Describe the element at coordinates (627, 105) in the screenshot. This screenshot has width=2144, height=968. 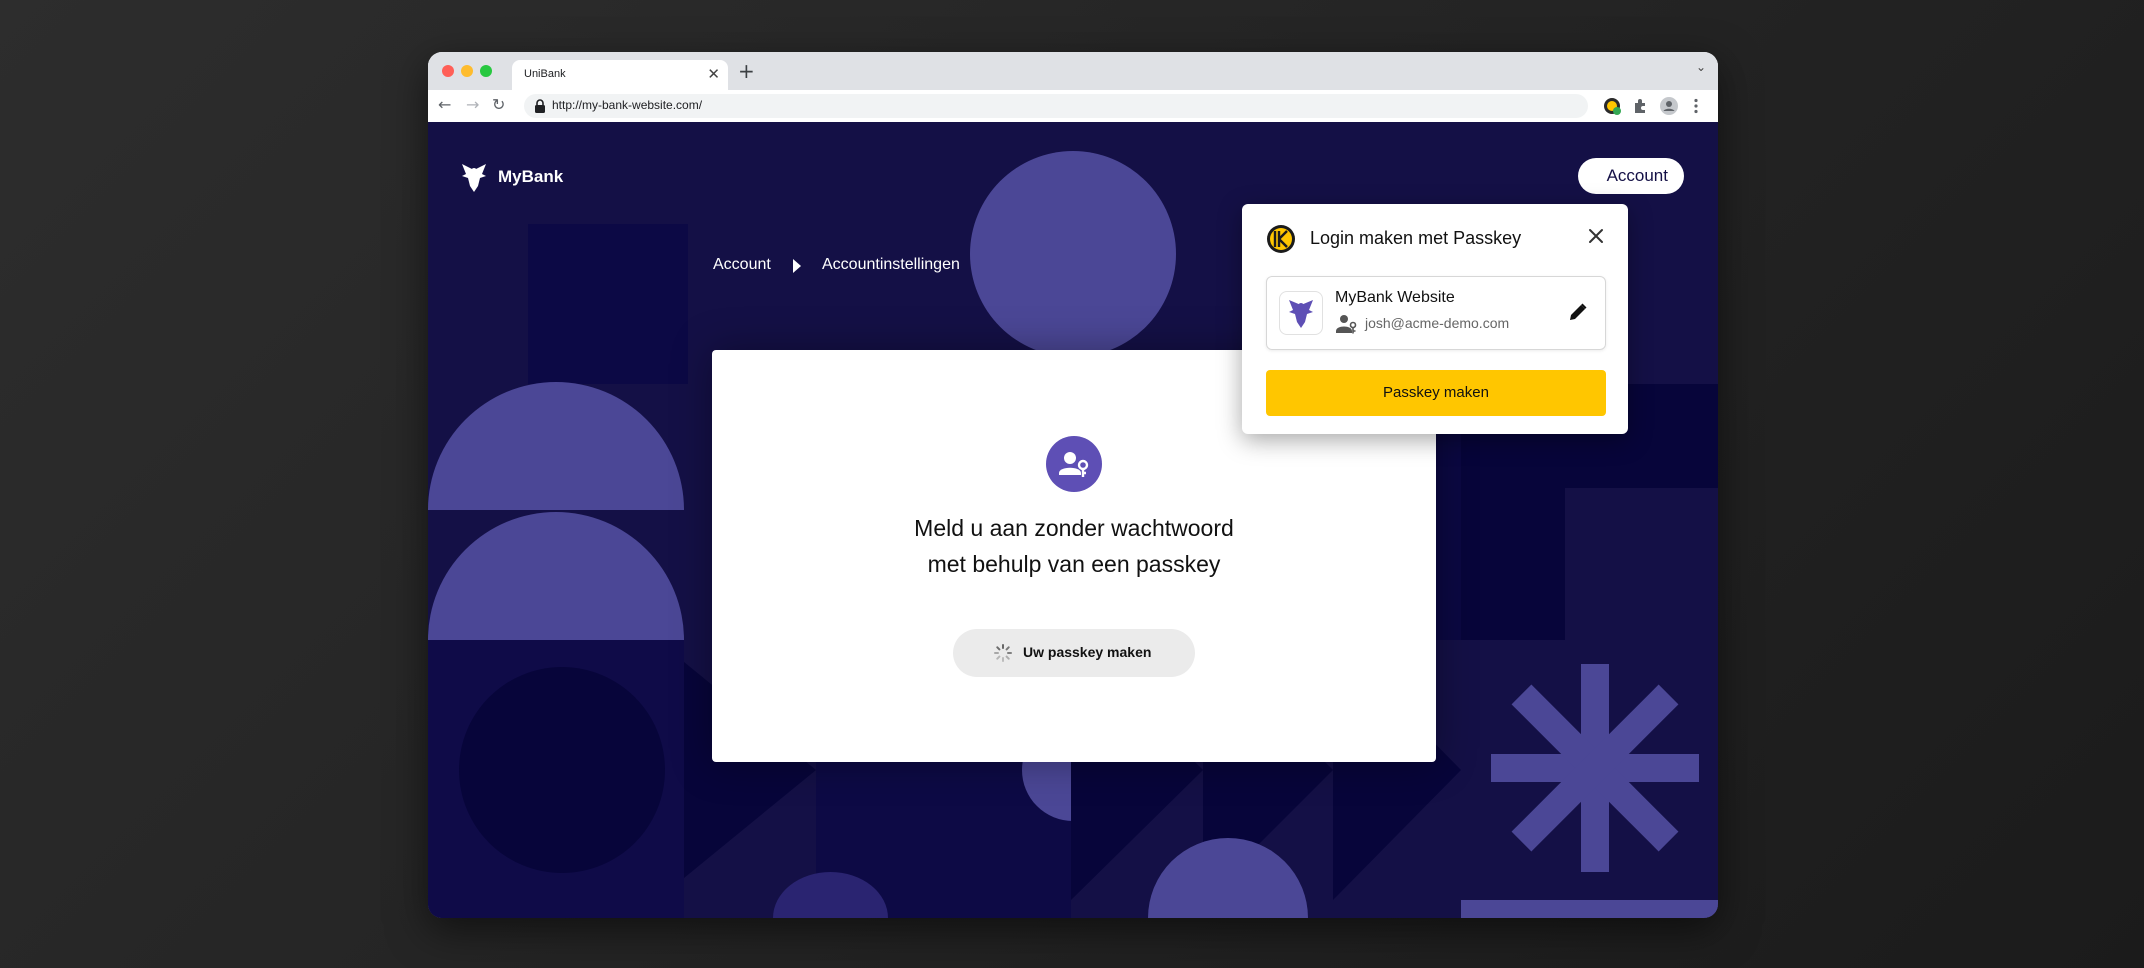
I see `url-text: http://my-bank-website.com/` at that location.